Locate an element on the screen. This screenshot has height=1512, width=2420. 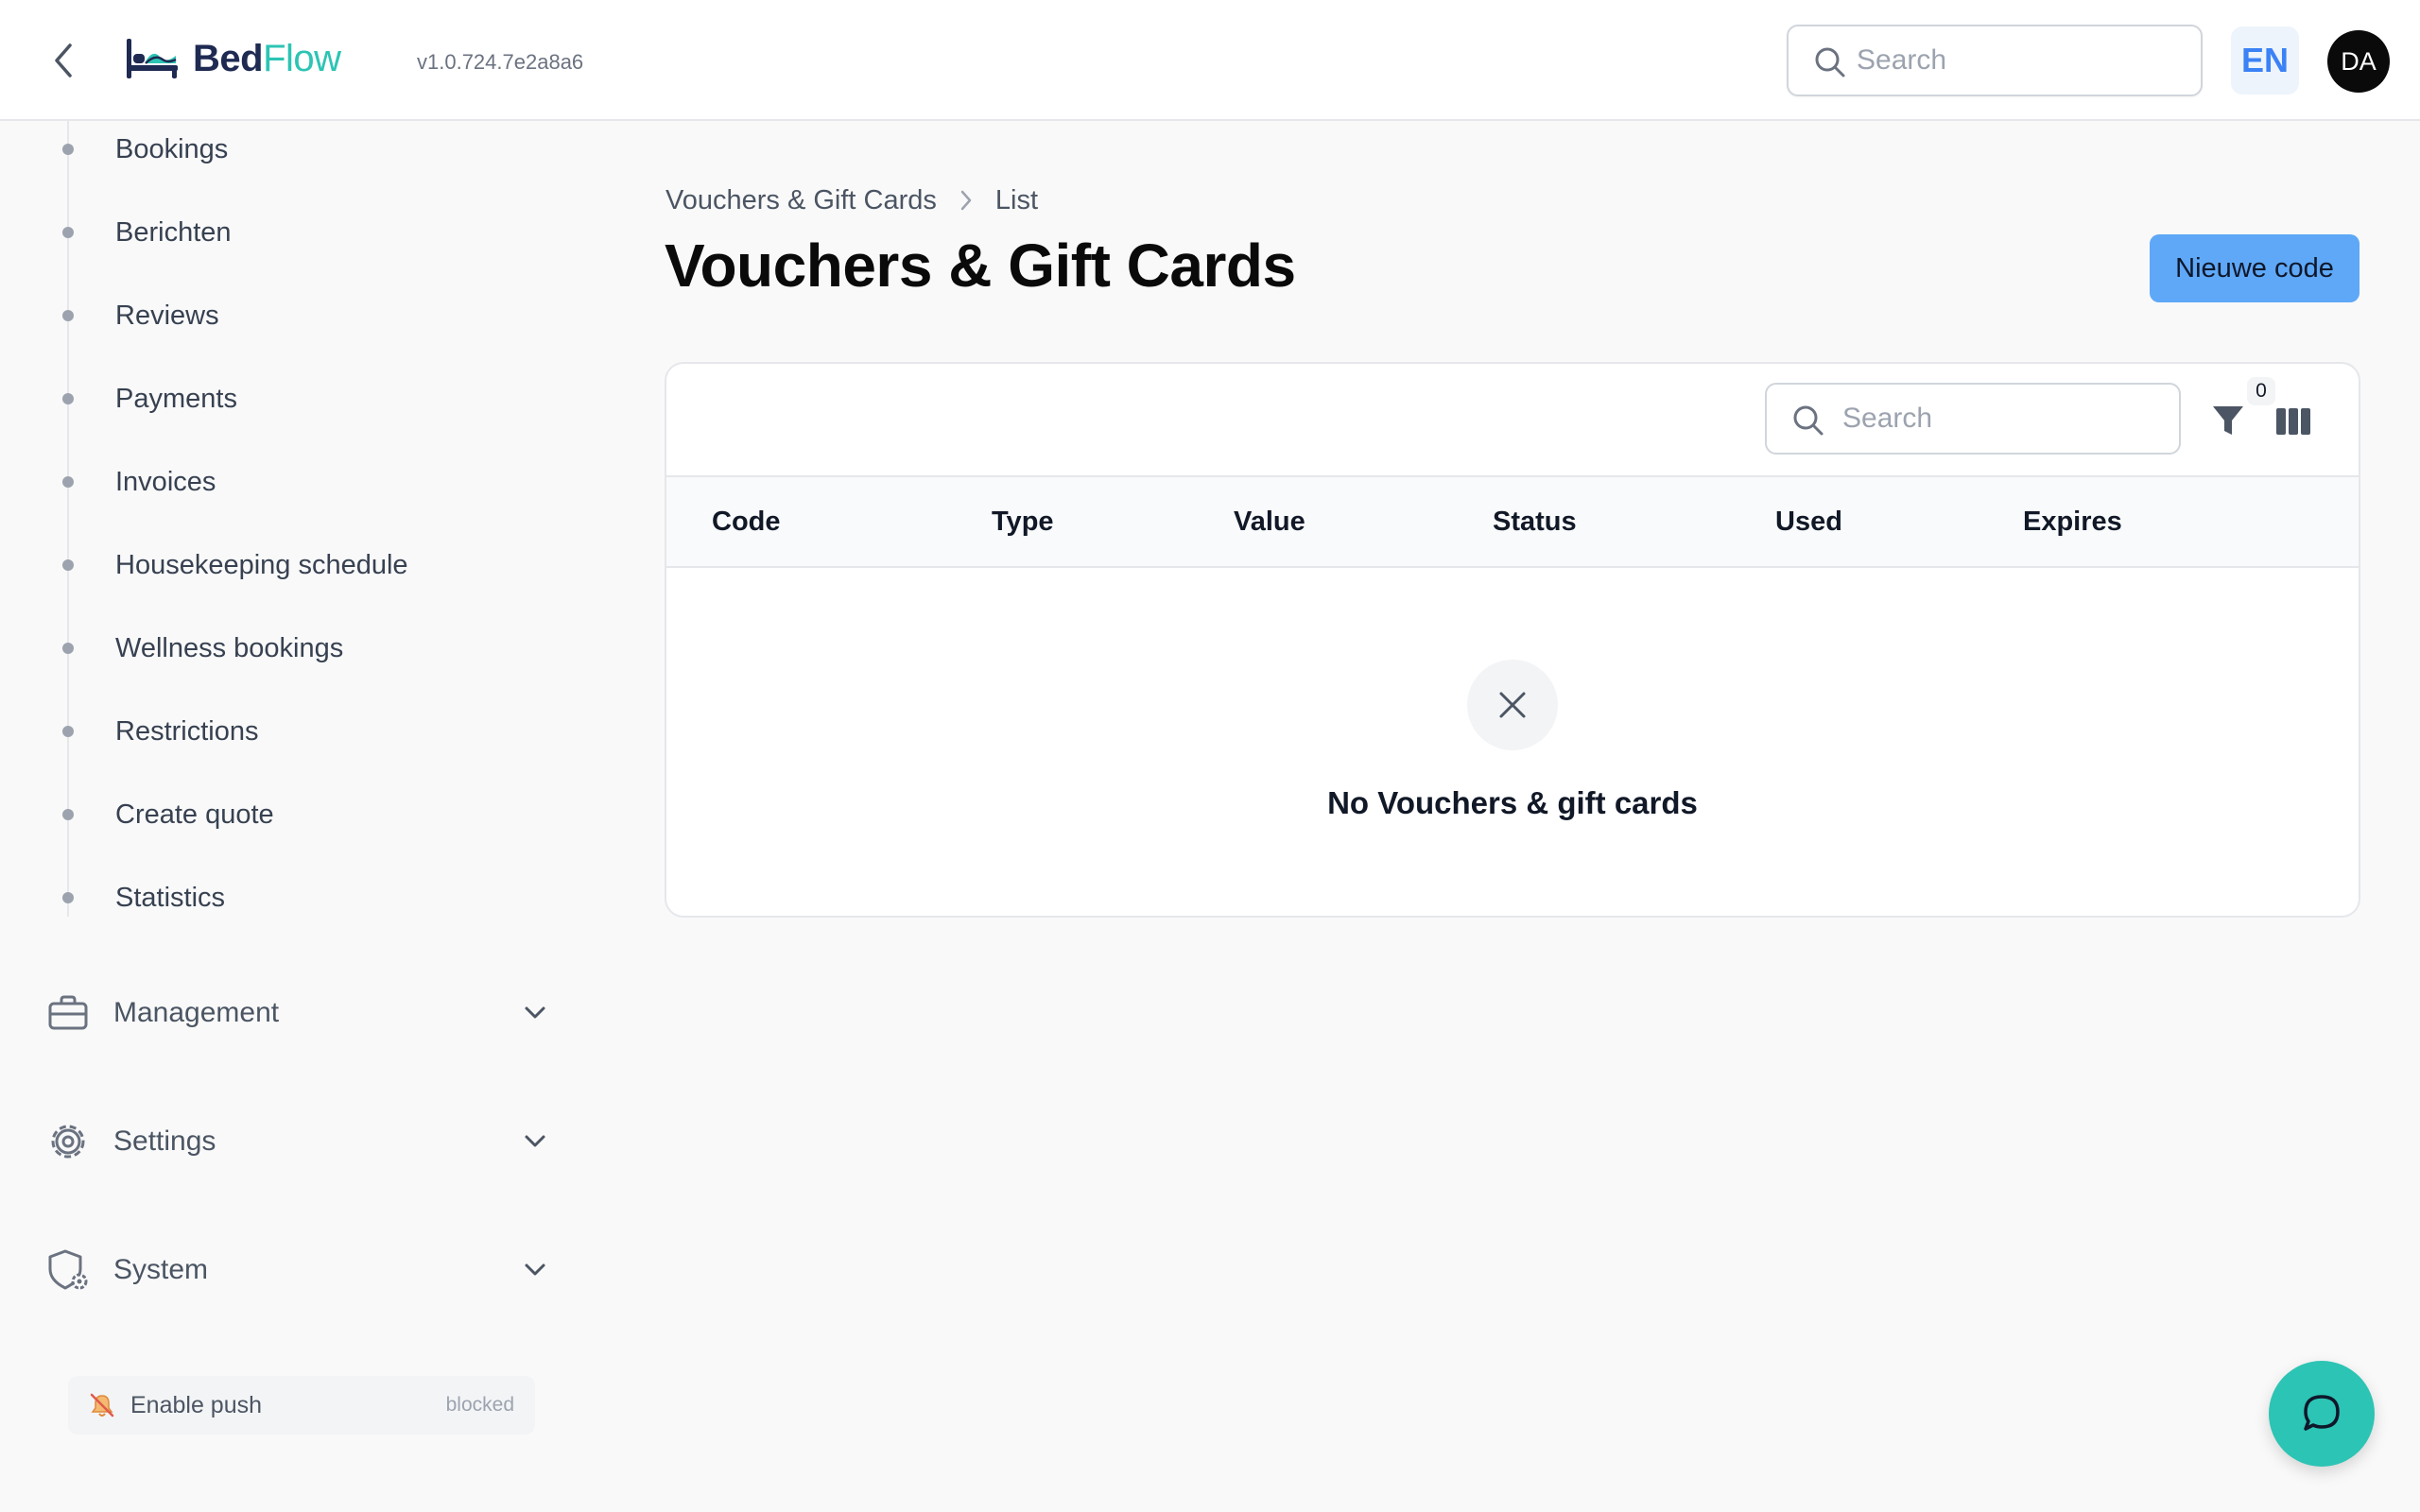
enable-push-button: Enable push blocked is located at coordinates (302, 1405).